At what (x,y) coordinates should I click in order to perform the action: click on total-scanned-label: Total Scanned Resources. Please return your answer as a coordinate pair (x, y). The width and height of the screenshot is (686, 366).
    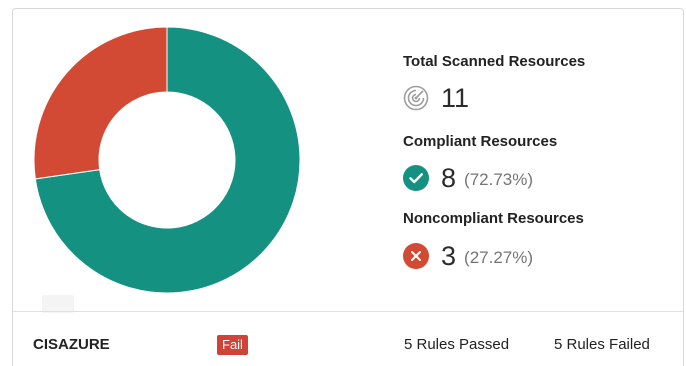
    Looking at the image, I should click on (494, 61).